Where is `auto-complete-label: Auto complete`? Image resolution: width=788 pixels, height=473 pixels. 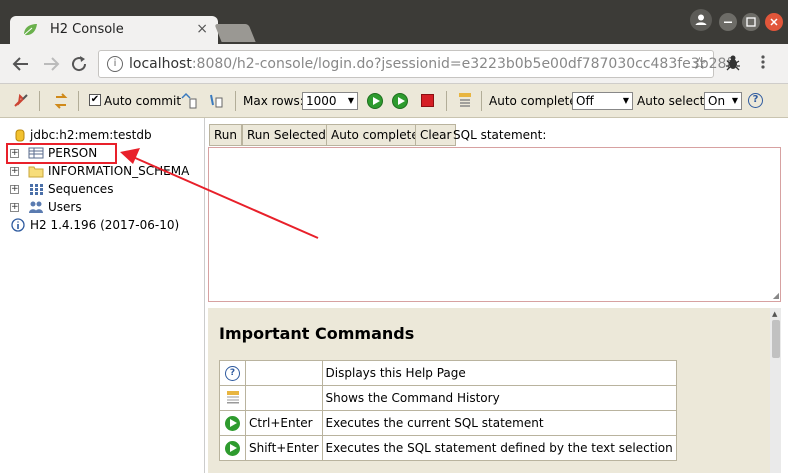 auto-complete-label: Auto complete is located at coordinates (533, 101).